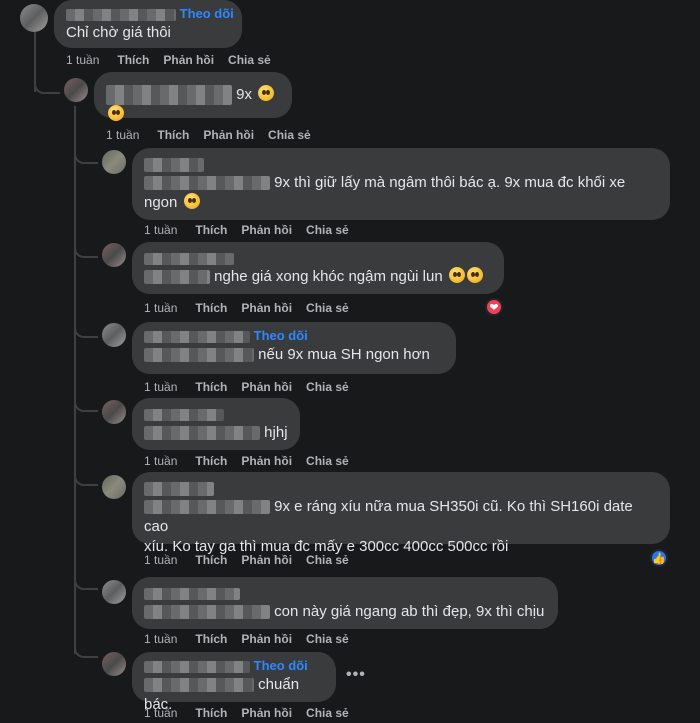  Describe the element at coordinates (328, 276) in the screenshot. I see `comment-text: nghe giá xong khóc ngậm ngùi lun` at that location.